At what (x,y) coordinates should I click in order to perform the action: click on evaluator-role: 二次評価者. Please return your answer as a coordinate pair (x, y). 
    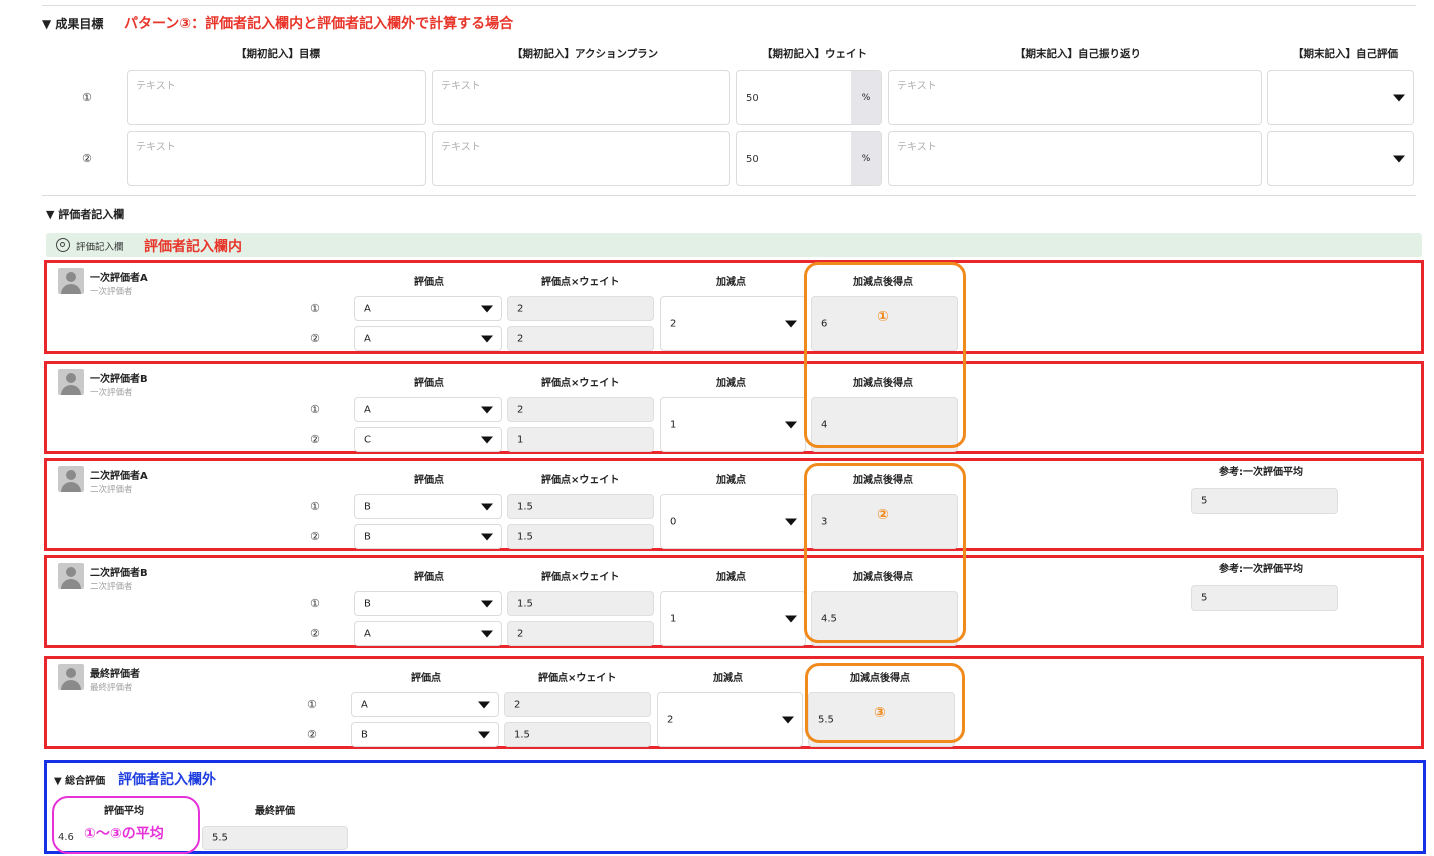
    Looking at the image, I should click on (111, 587).